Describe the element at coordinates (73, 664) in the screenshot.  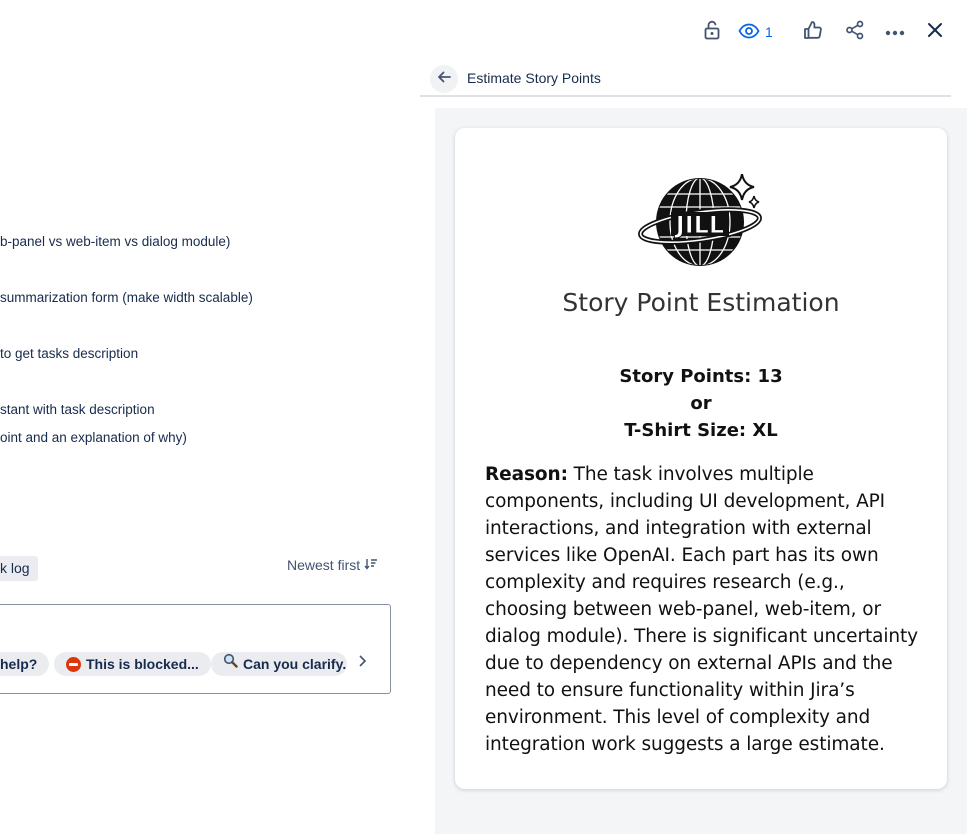
I see `no-entry-icon` at that location.